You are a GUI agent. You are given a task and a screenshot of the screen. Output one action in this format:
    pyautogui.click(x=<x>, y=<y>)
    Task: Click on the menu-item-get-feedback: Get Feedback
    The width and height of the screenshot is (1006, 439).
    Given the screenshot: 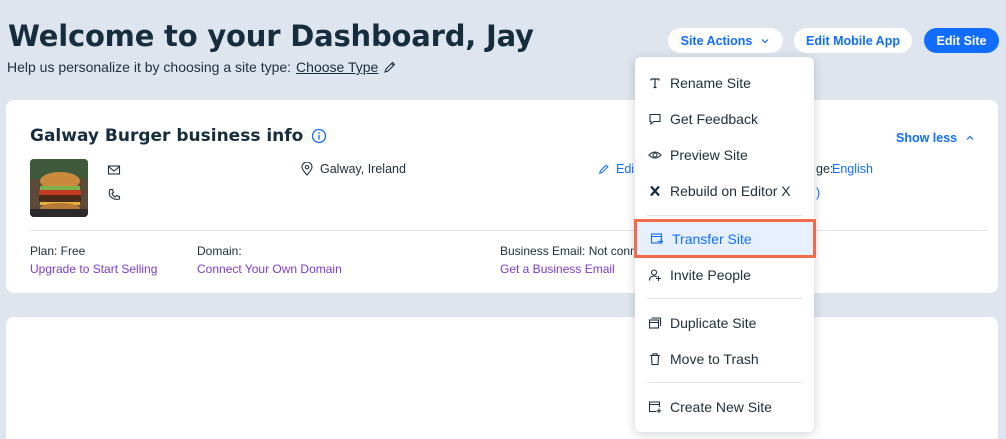 What is the action you would take?
    pyautogui.click(x=724, y=118)
    